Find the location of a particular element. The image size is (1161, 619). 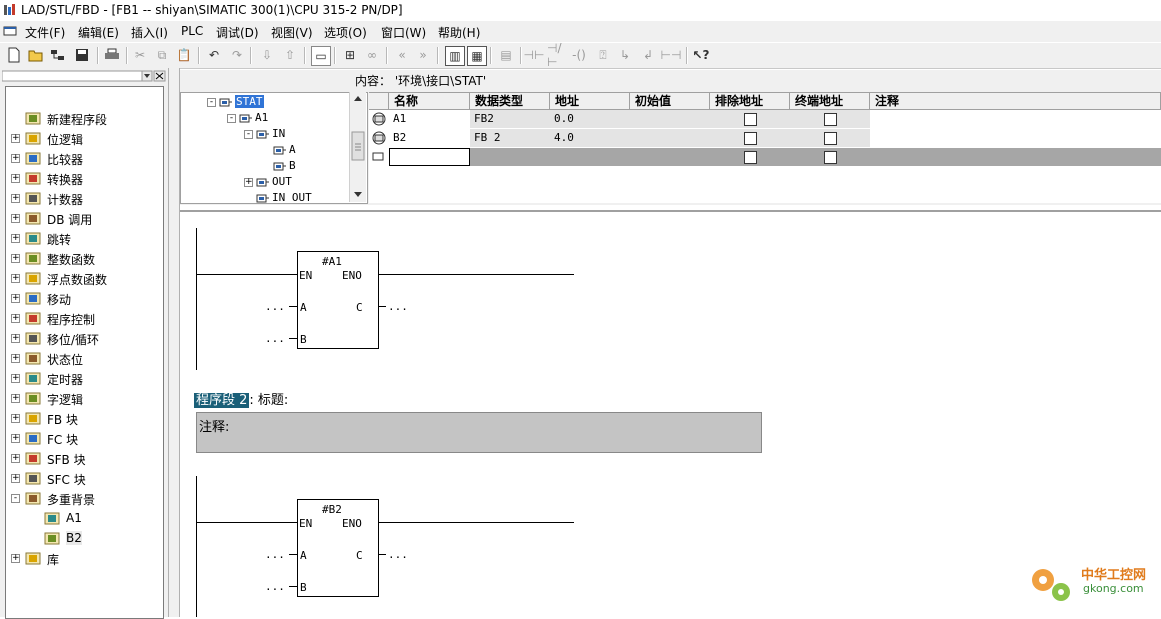

redo-icon: ↷ is located at coordinates (237, 55).